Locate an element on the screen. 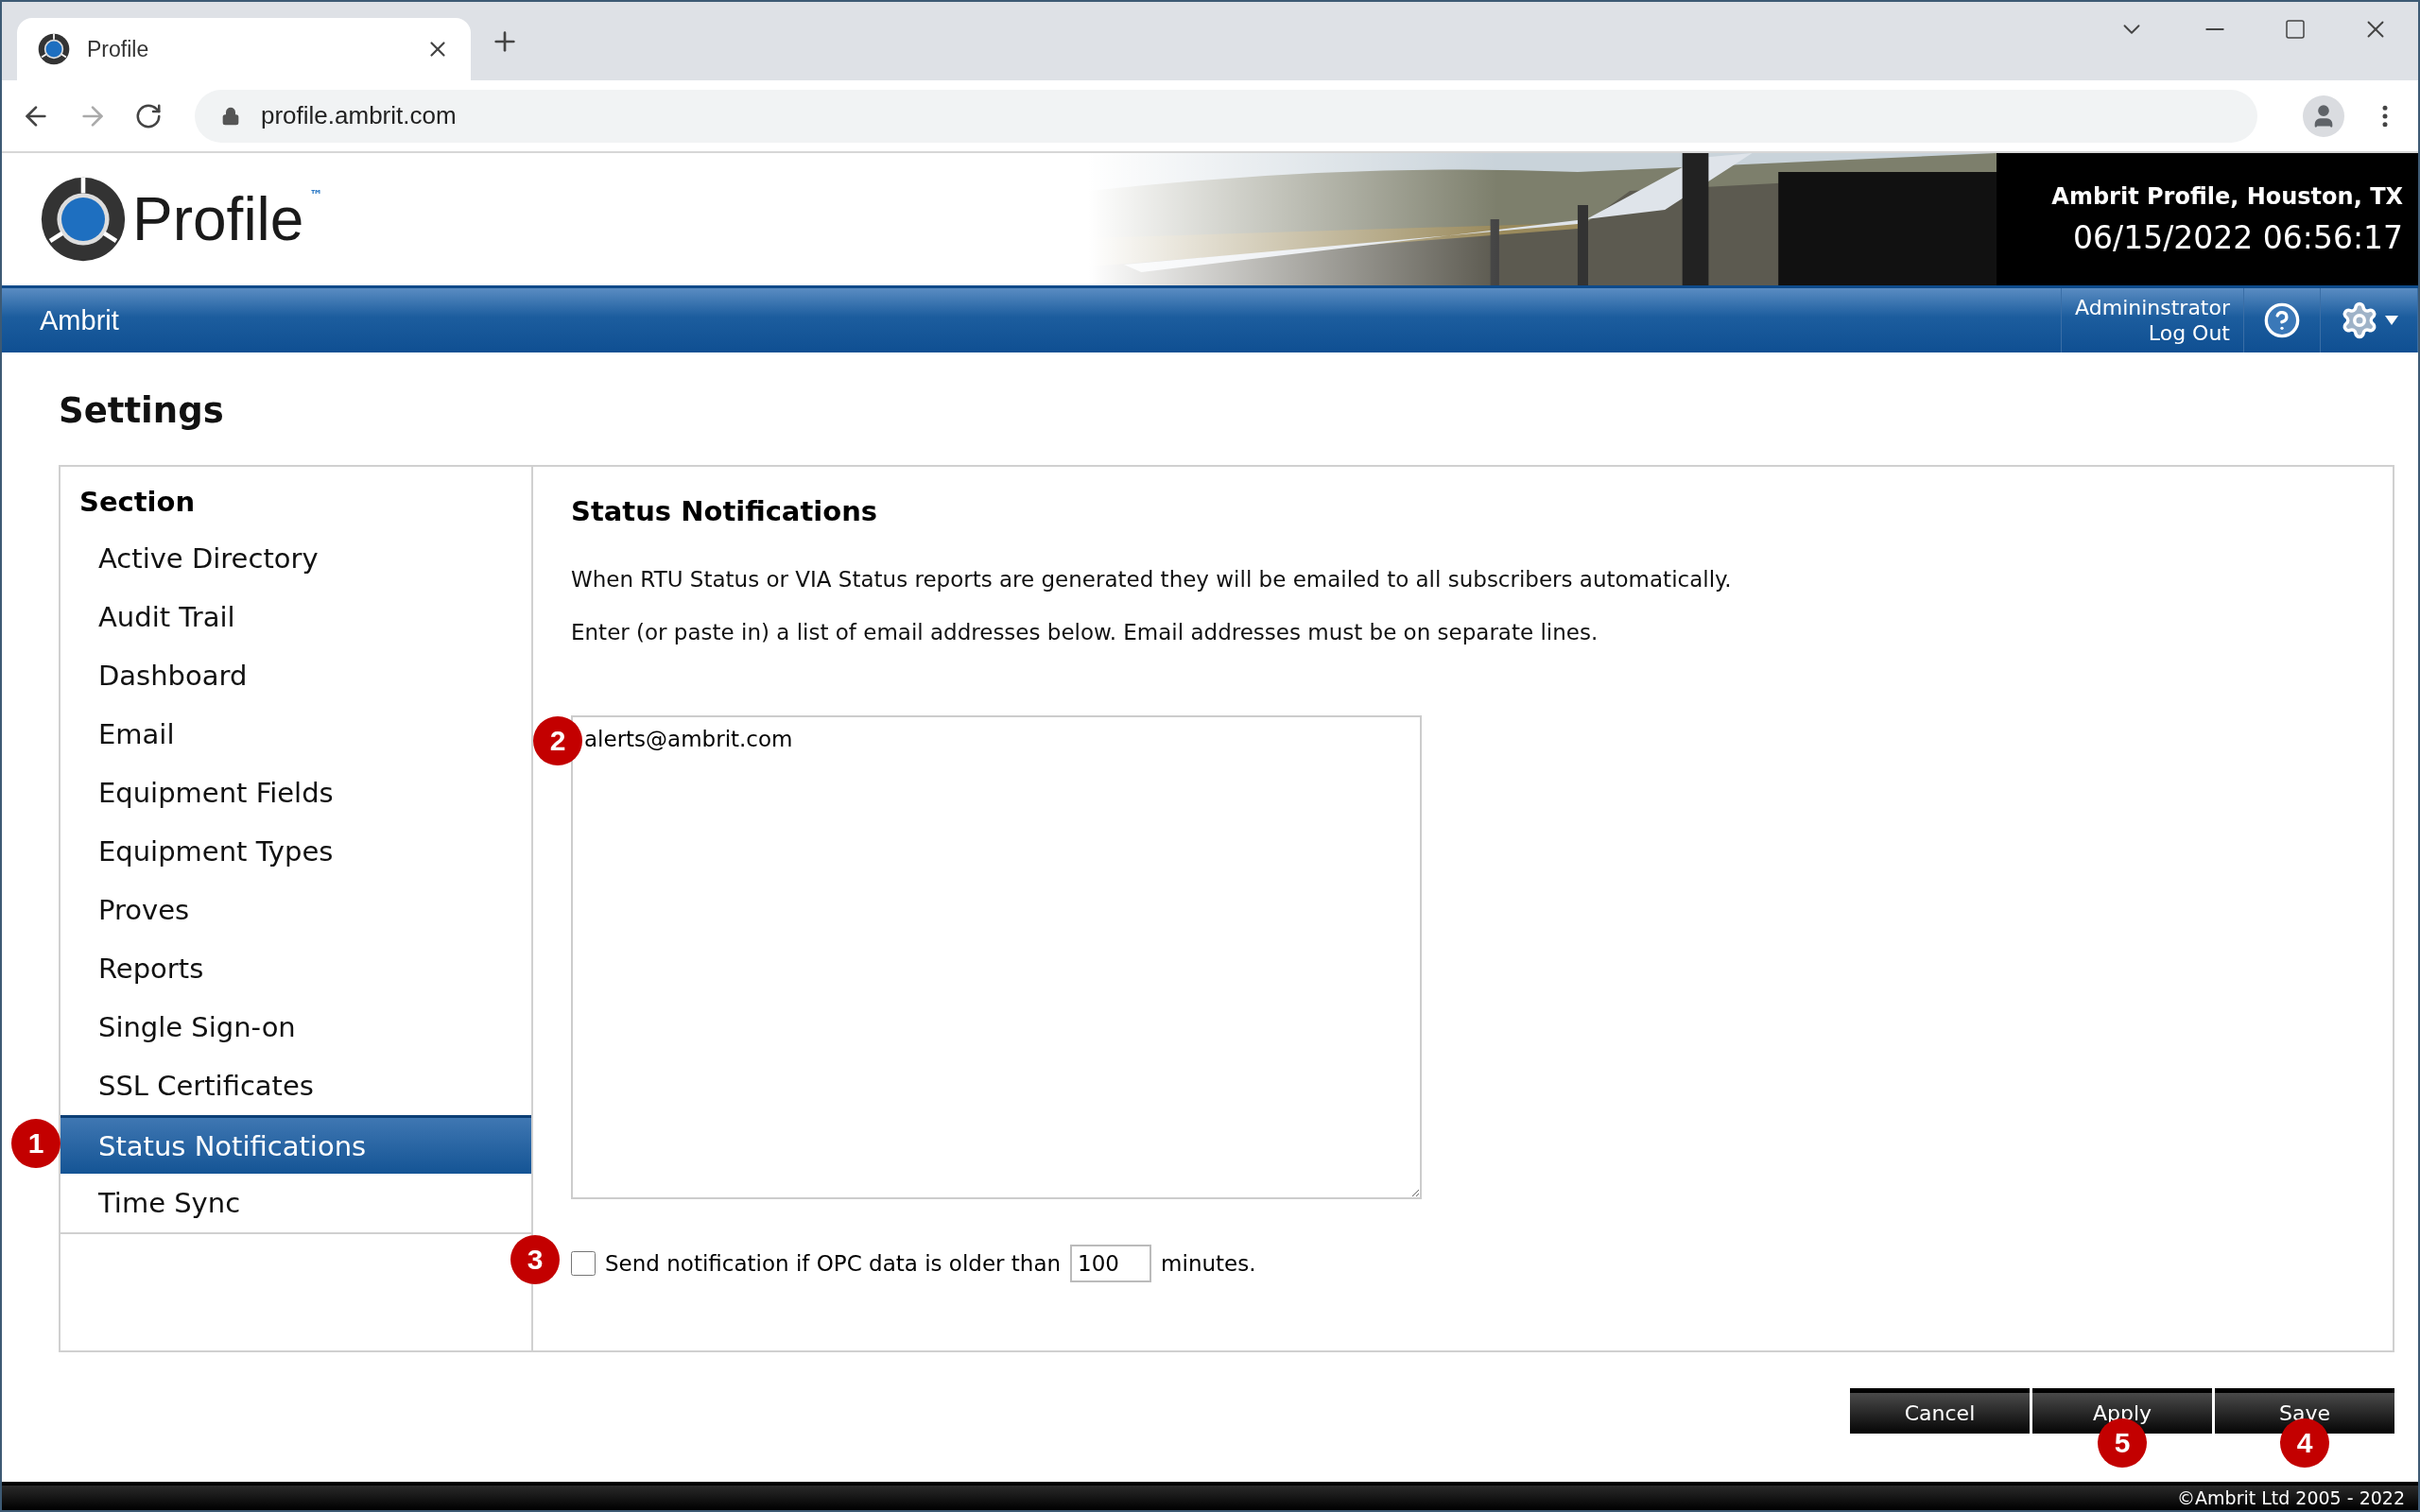  action-button: Save is located at coordinates (2304, 1411).